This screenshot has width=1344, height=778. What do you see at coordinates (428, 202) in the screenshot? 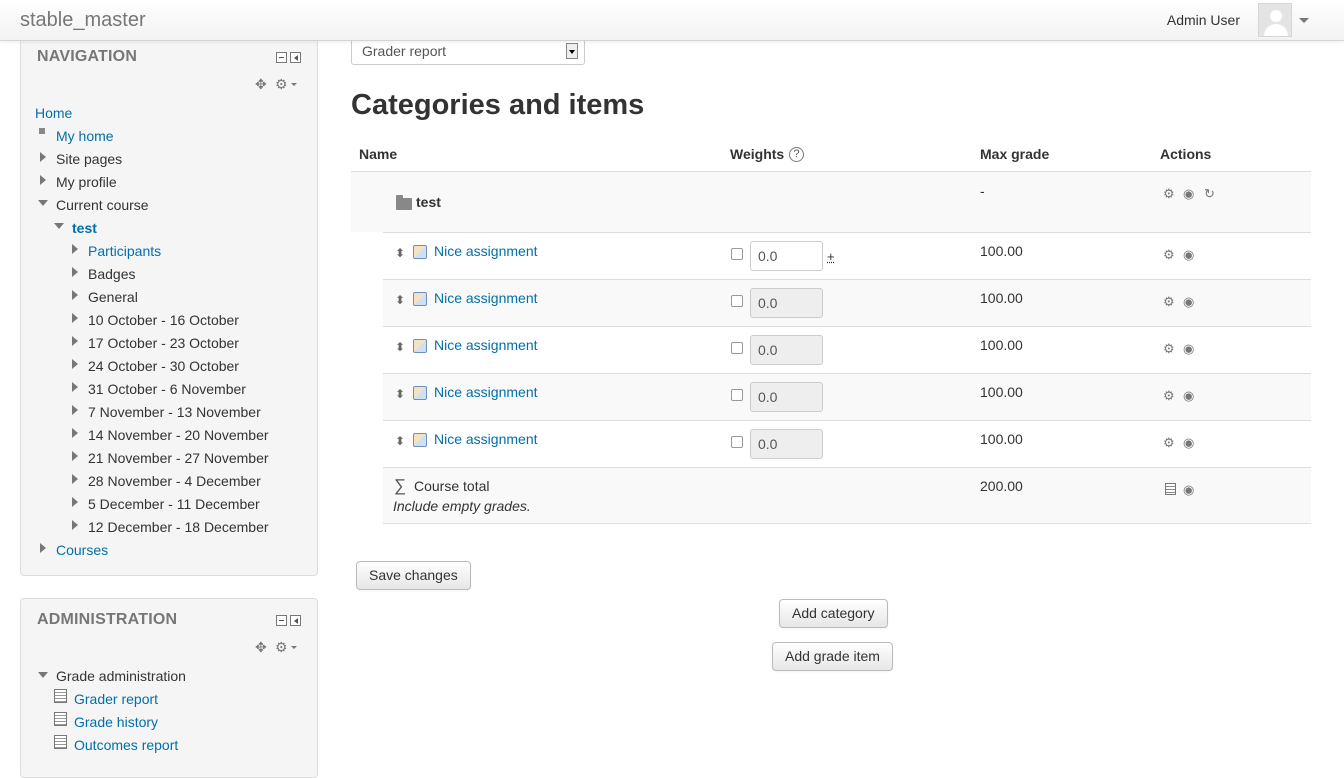
I see `category-name: test` at bounding box center [428, 202].